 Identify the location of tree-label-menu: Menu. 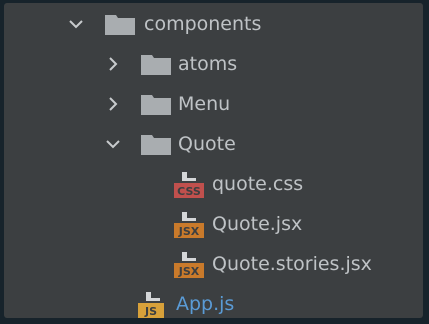
(204, 104).